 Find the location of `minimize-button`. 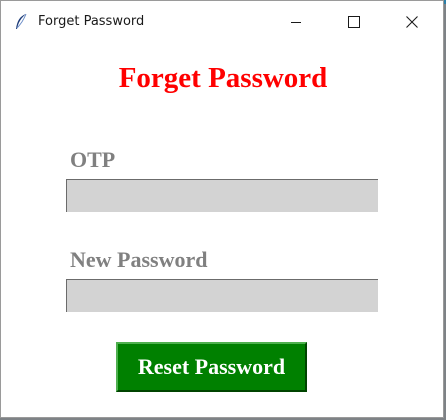

minimize-button is located at coordinates (296, 21).